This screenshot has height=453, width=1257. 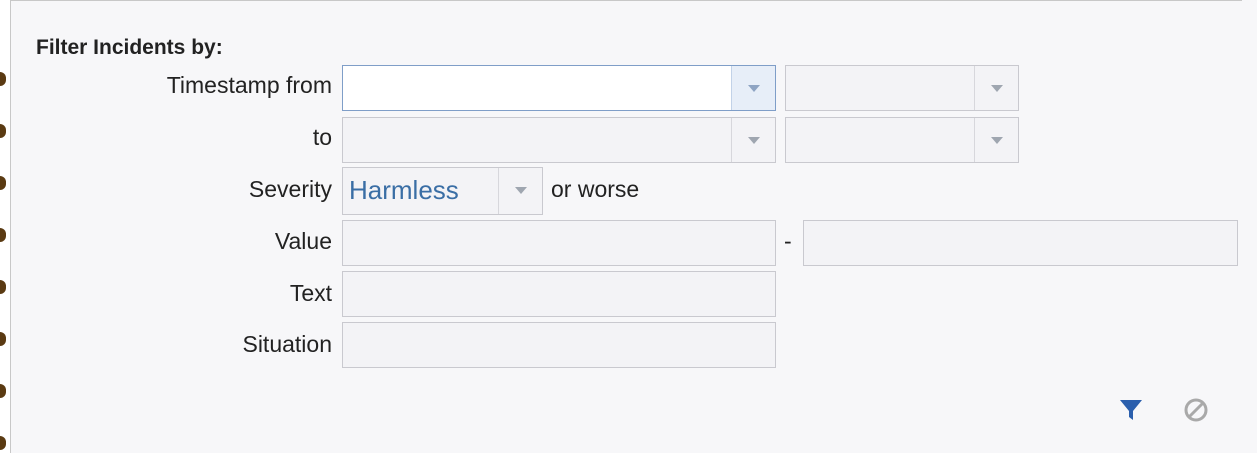 What do you see at coordinates (559, 243) in the screenshot?
I see `value-from-input` at bounding box center [559, 243].